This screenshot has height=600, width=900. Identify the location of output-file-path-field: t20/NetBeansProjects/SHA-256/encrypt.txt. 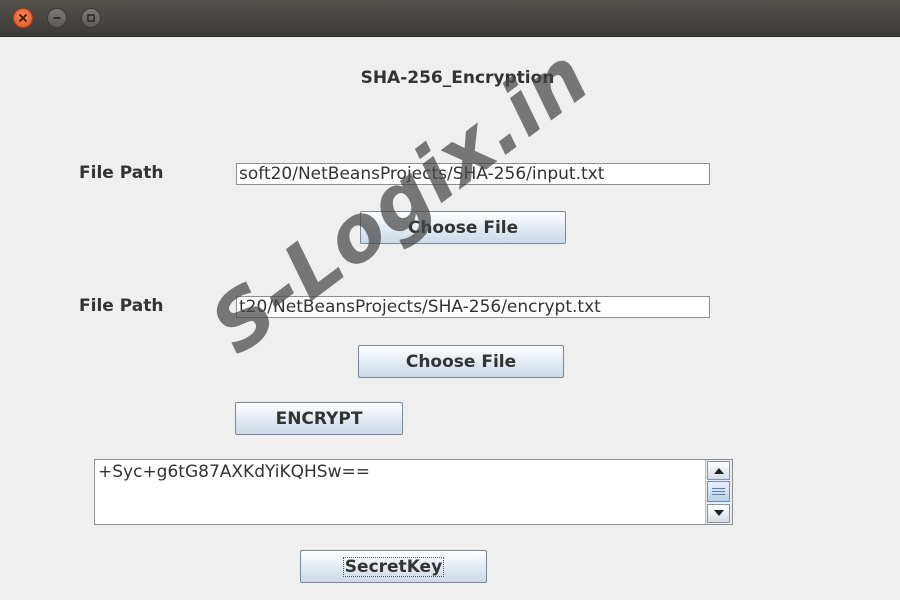
(473, 307).